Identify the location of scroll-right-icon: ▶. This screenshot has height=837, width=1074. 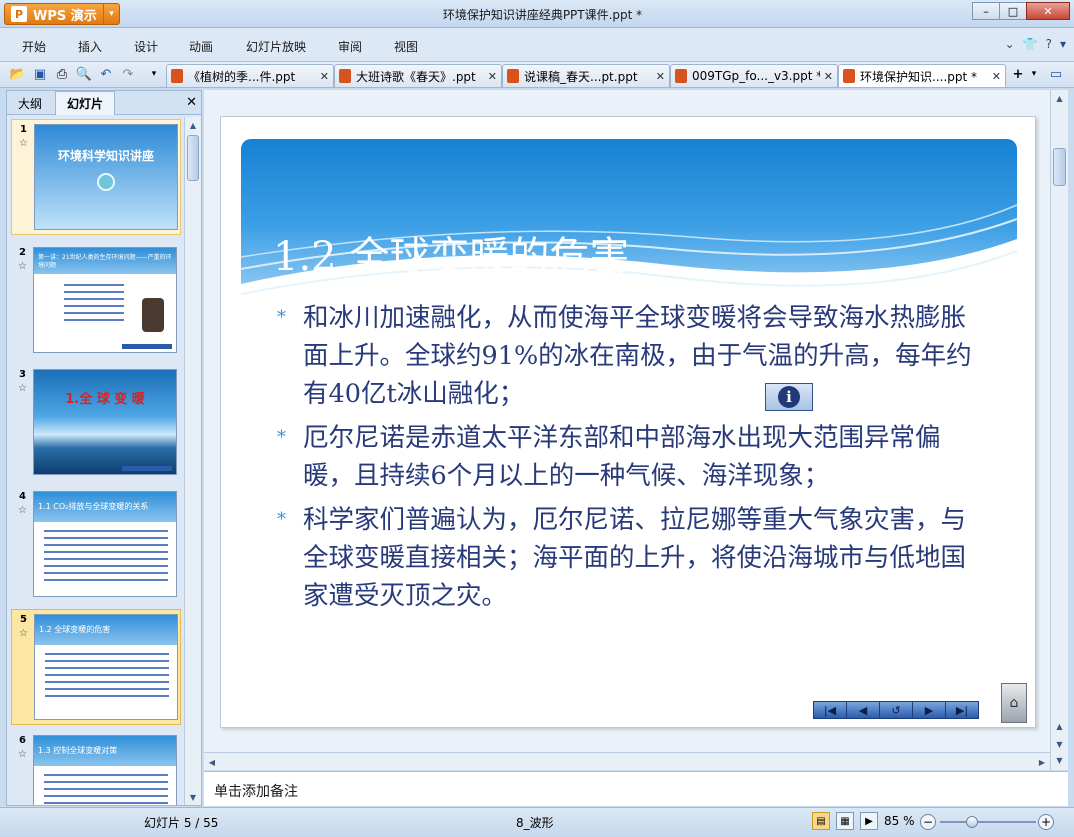
(1042, 762).